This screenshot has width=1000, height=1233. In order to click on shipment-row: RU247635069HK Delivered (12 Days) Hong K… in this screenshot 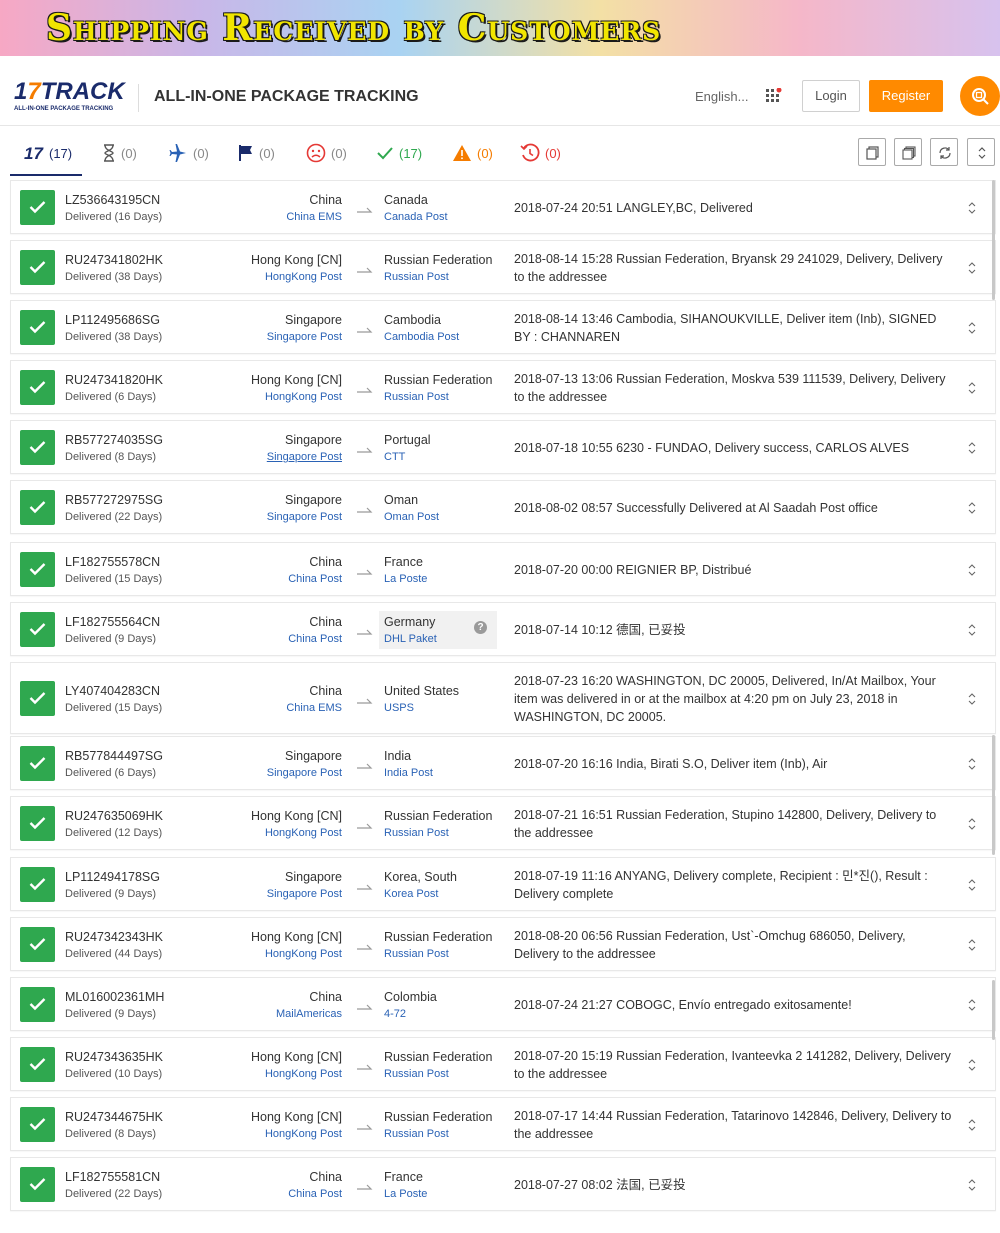, I will do `click(503, 823)`.